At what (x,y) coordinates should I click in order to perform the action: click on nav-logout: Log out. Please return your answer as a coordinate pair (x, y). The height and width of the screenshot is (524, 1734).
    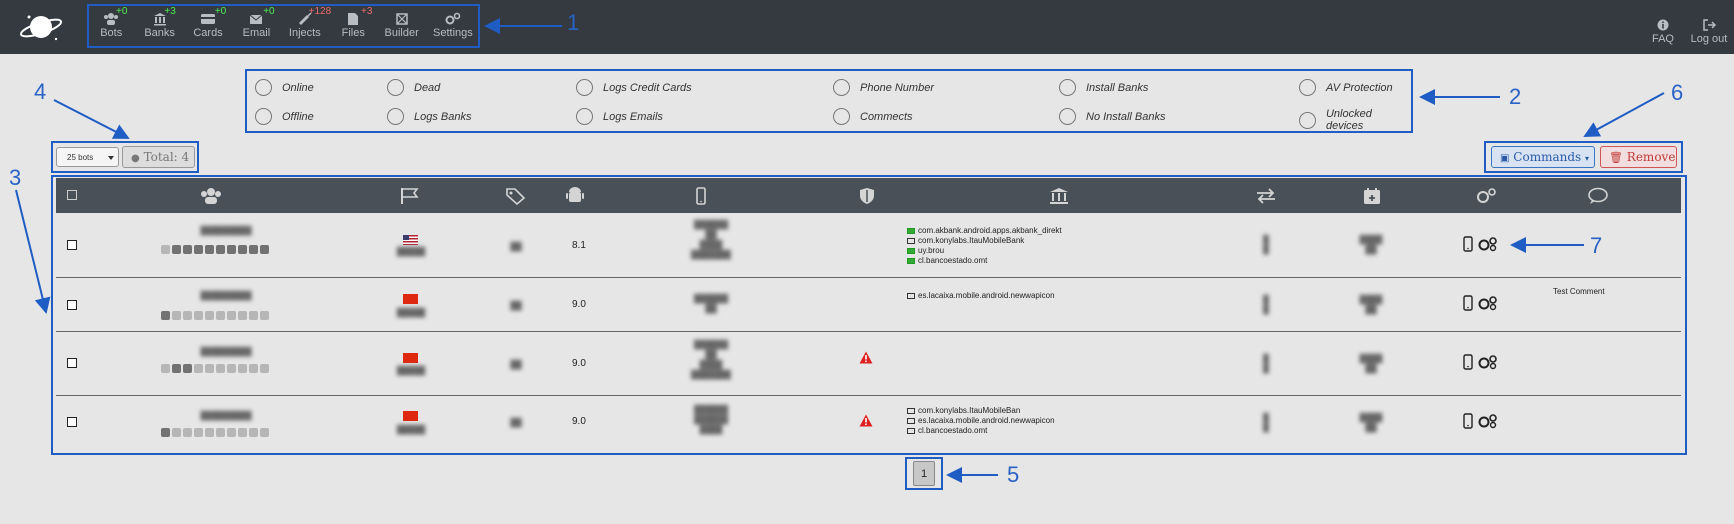
    Looking at the image, I should click on (1709, 27).